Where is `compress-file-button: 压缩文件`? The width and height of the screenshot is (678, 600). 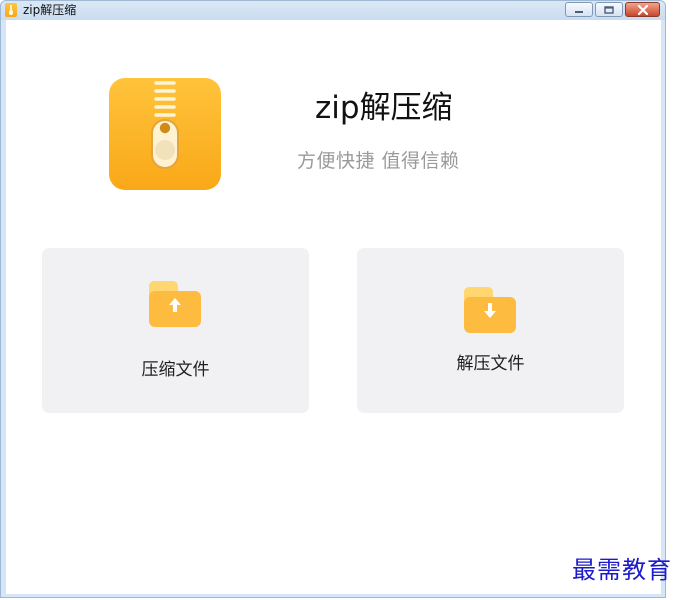 compress-file-button: 压缩文件 is located at coordinates (175, 330).